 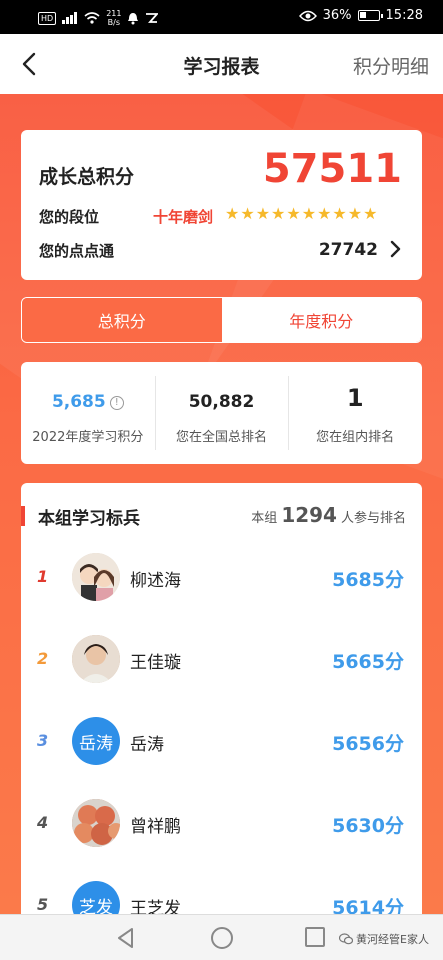 I want to click on status-left: HD 211 B/s, so click(x=98, y=18).